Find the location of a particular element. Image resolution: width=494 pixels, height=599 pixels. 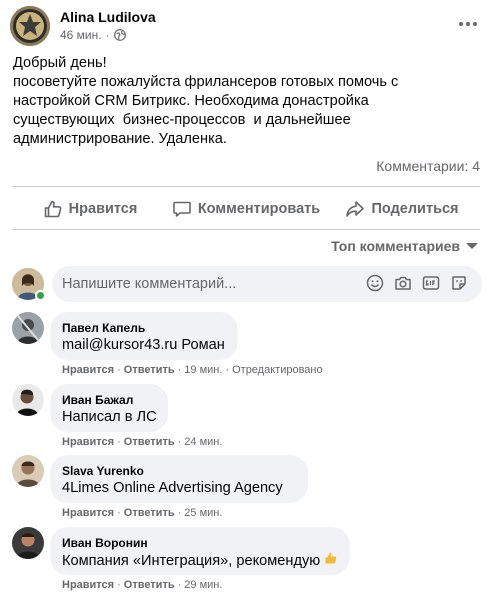

comment-actions: Нравится · Ответить · 24 мин. is located at coordinates (142, 442).